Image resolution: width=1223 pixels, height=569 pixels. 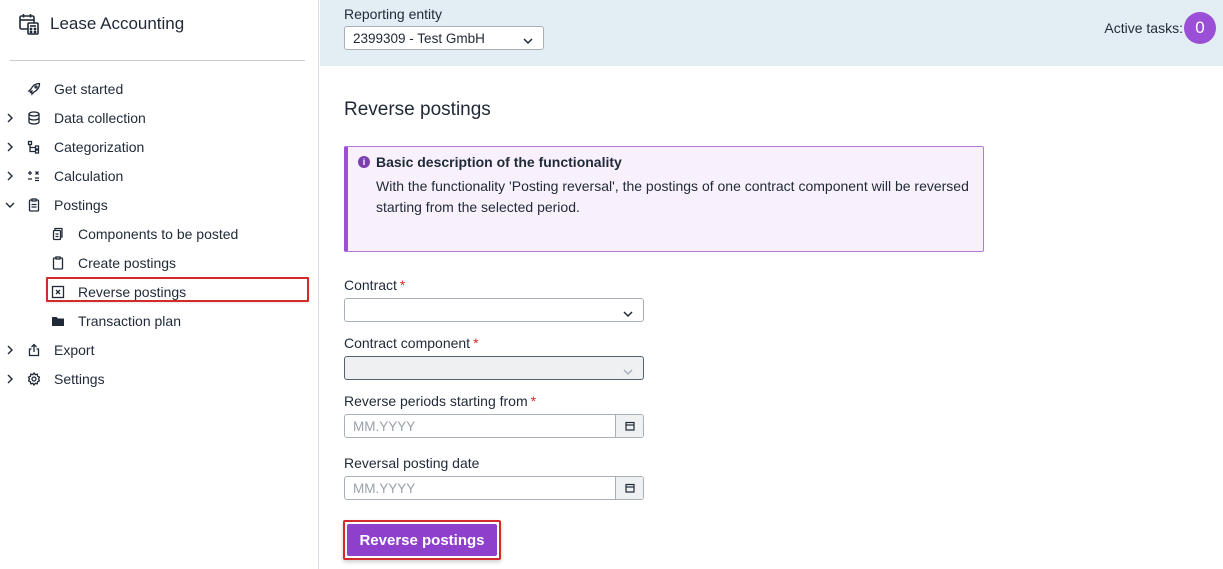 I want to click on clipboard-outline-icon, so click(x=58, y=263).